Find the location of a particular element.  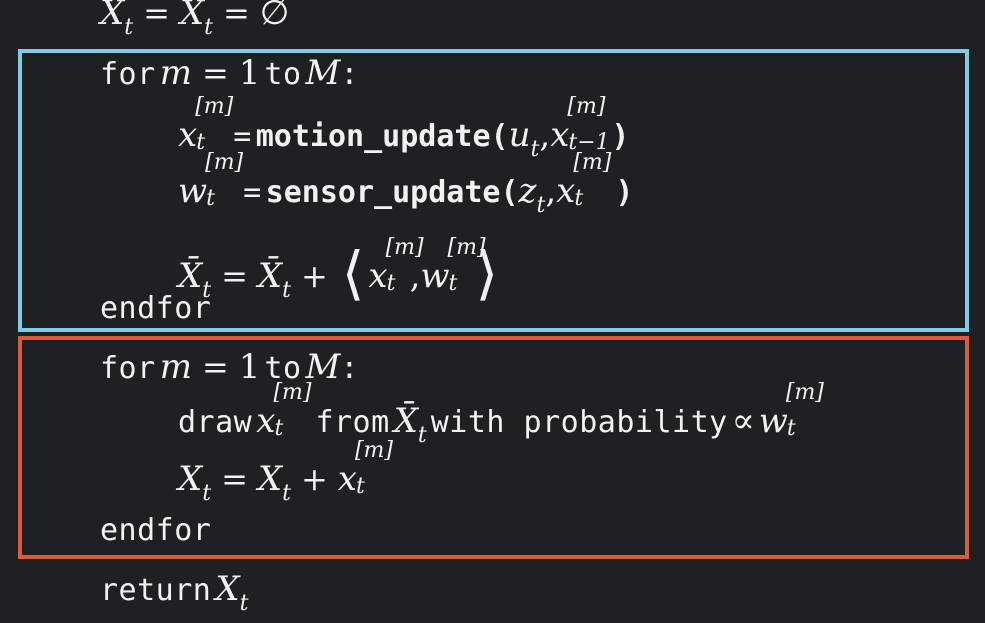

left-angle: ⟨ is located at coordinates (353, 273).